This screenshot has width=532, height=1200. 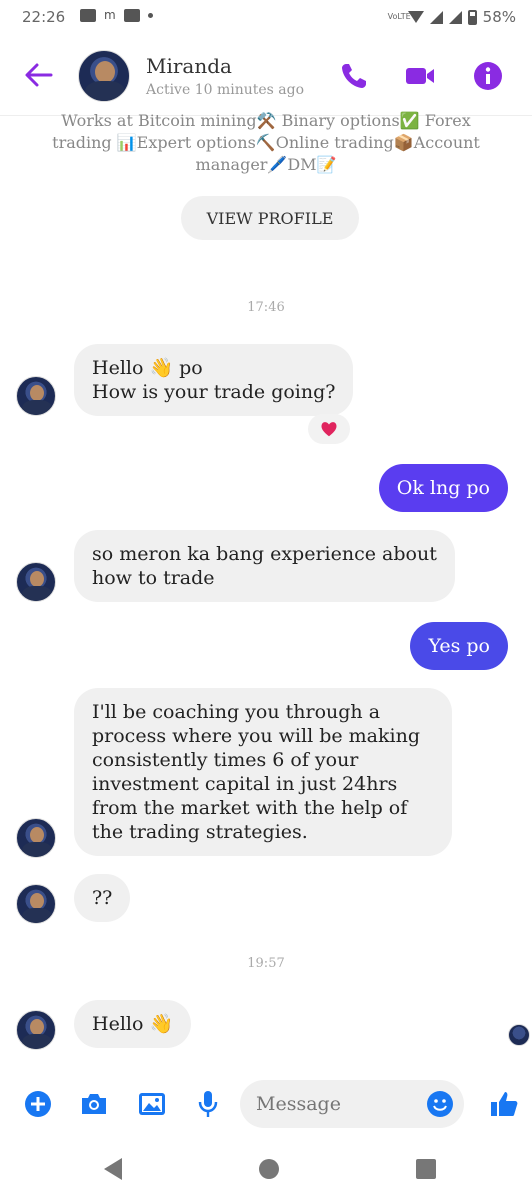 What do you see at coordinates (189, 66) in the screenshot?
I see `contact-name: Miranda` at bounding box center [189, 66].